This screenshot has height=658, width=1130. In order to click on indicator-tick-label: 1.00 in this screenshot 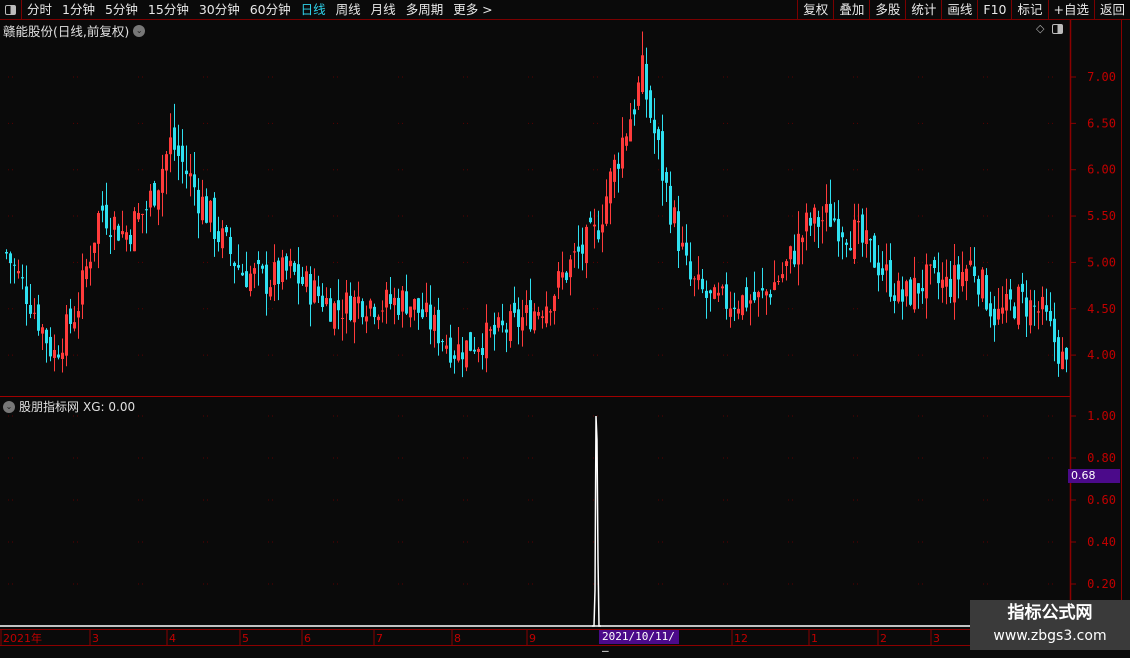, I will do `click(1101, 416)`.